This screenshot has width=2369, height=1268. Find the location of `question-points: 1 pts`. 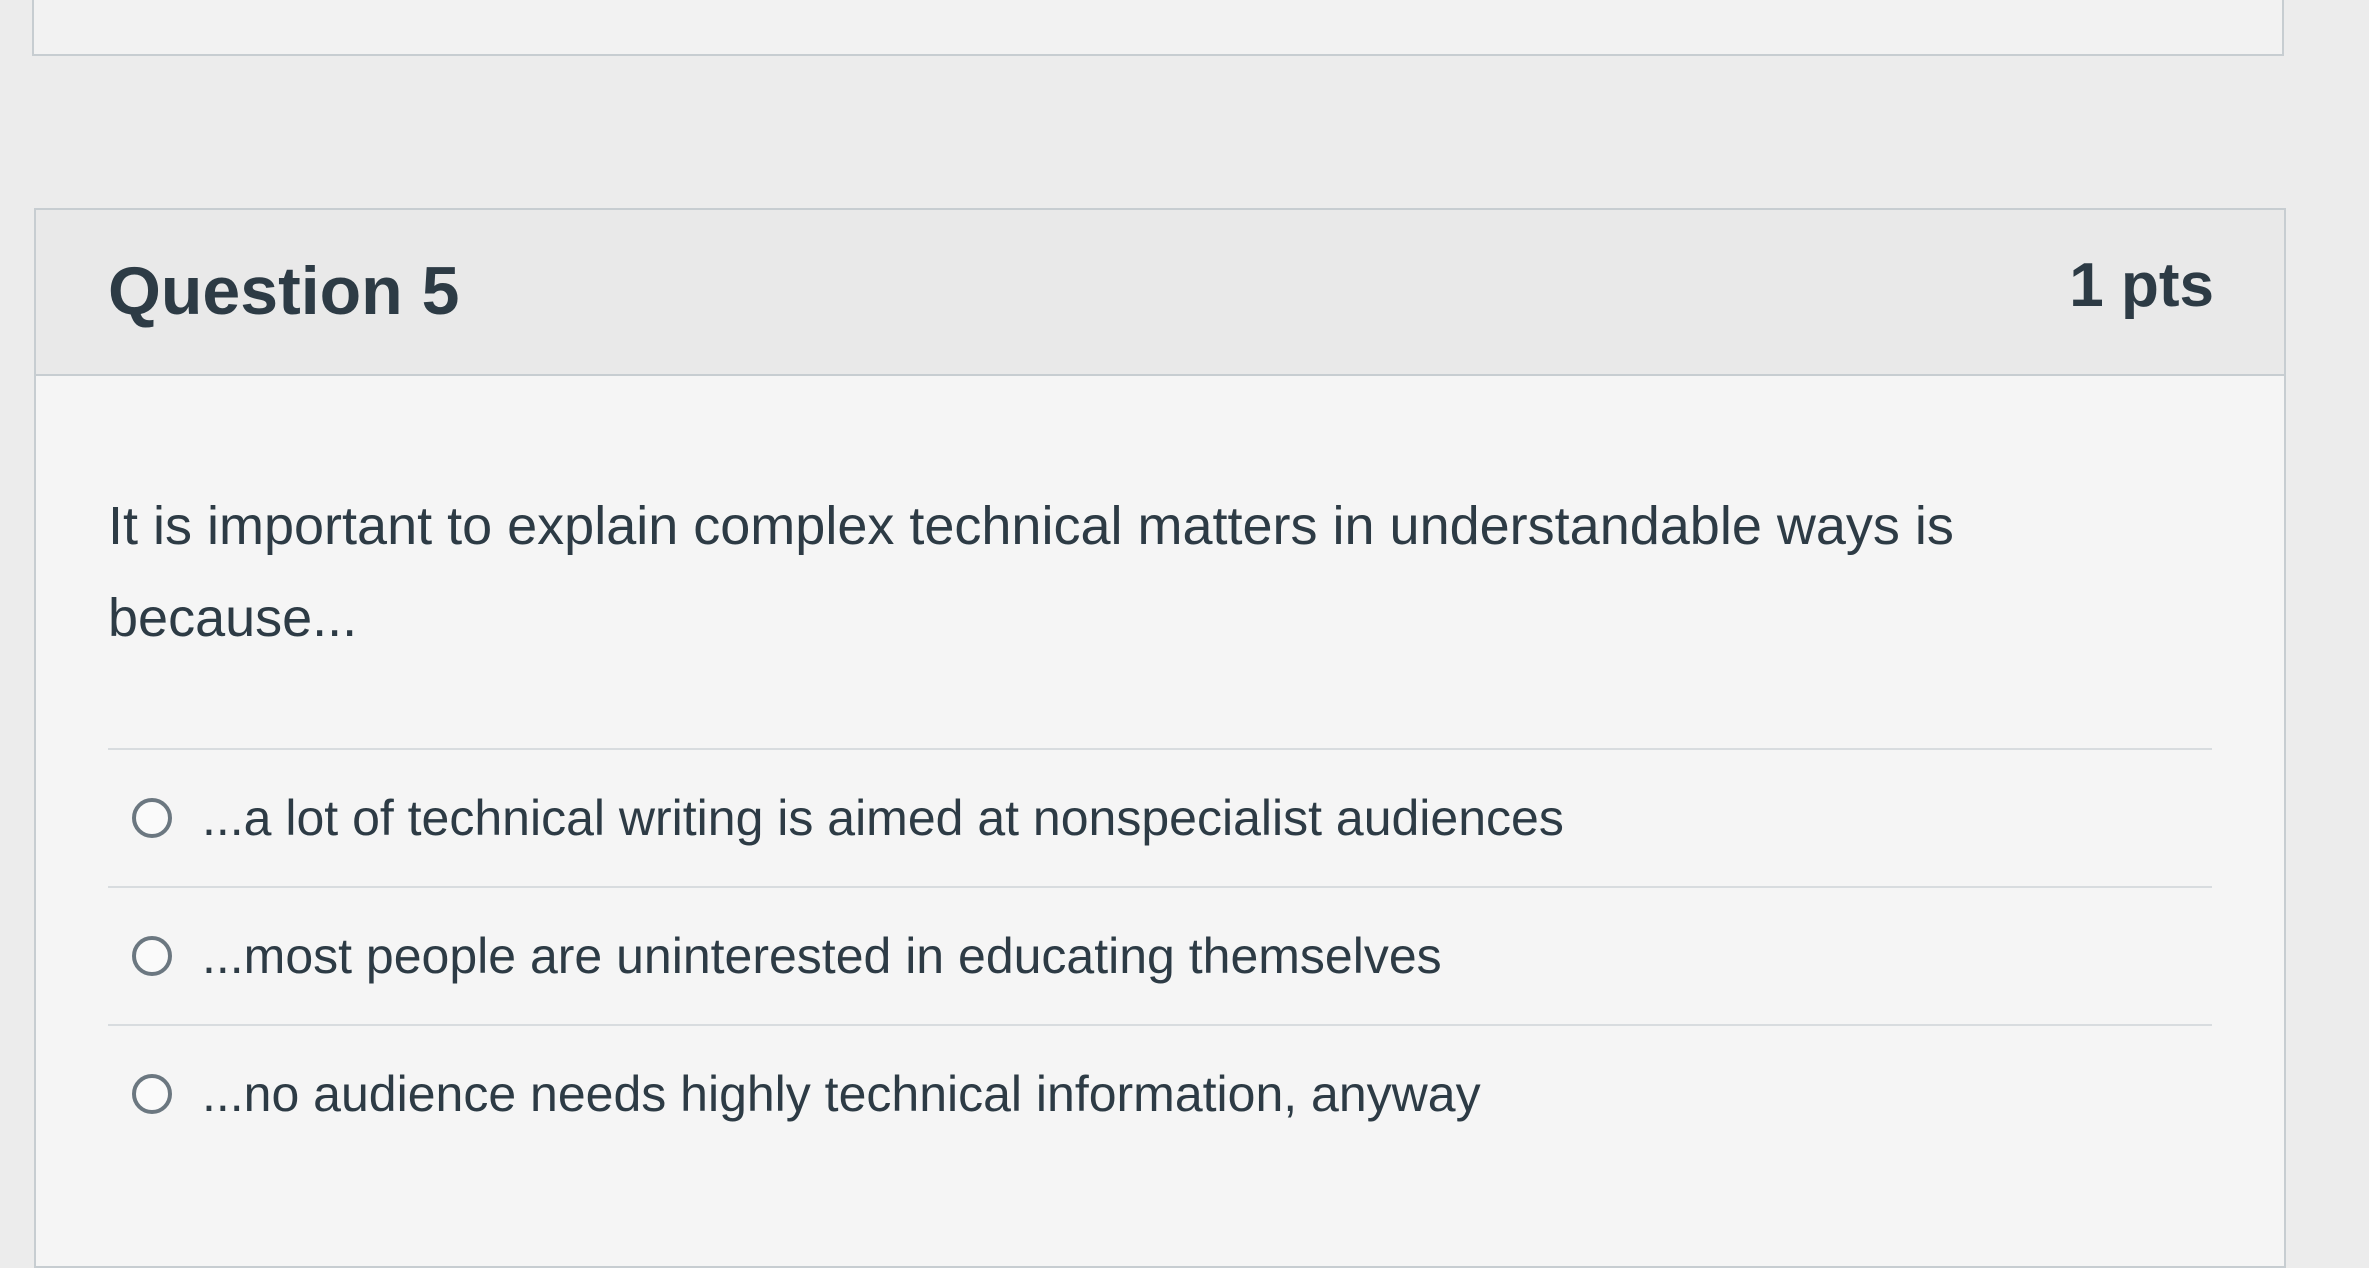

question-points: 1 pts is located at coordinates (2141, 285).